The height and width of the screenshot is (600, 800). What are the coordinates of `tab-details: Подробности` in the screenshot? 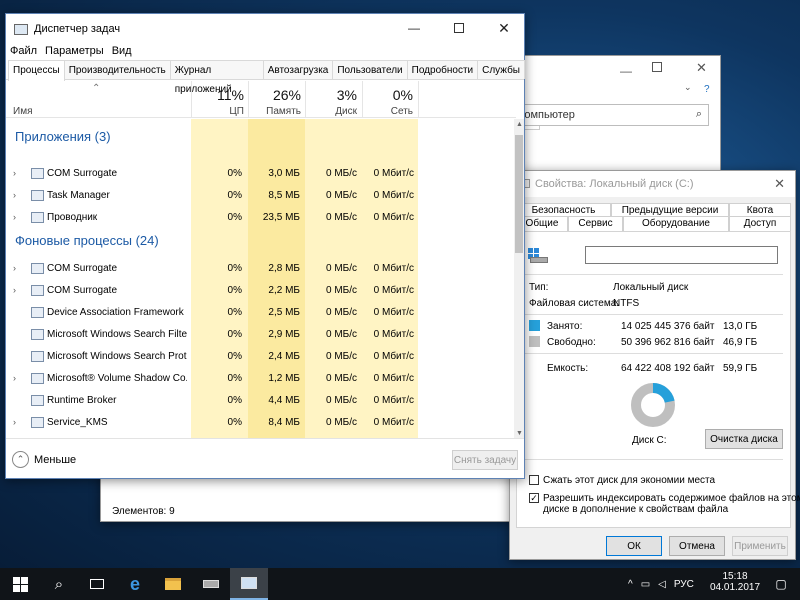 It's located at (442, 69).